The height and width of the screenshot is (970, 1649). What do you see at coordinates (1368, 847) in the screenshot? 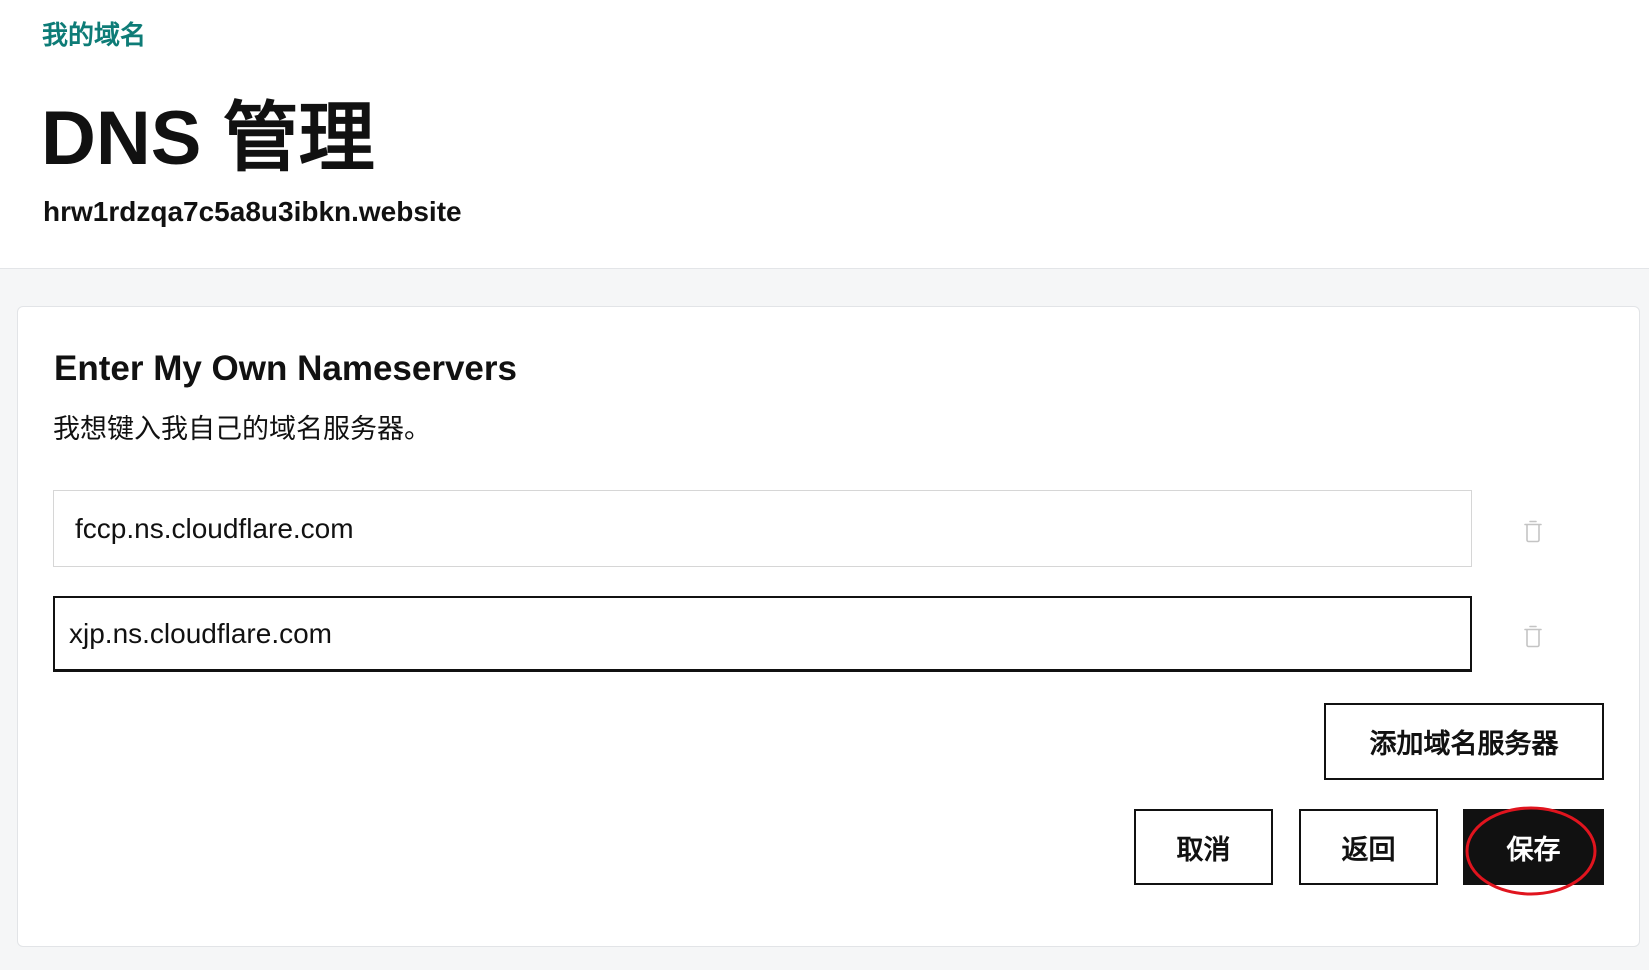
I see `back-button: 返回` at bounding box center [1368, 847].